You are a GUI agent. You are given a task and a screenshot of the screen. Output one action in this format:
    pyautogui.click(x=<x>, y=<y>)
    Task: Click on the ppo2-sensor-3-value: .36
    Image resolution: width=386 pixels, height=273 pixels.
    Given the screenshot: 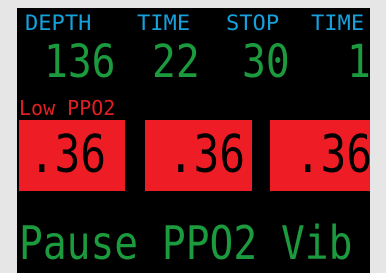 What is the action you would take?
    pyautogui.click(x=332, y=155)
    